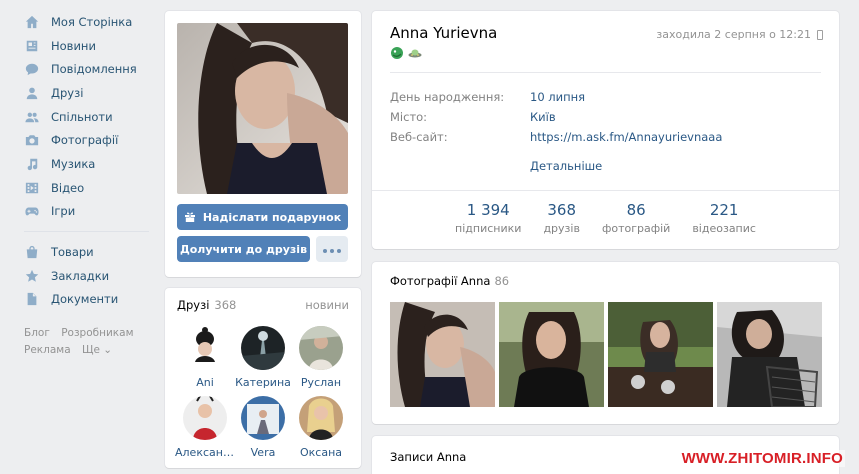 The height and width of the screenshot is (474, 859). I want to click on sidebar-item-my-page: Моя Сторінка, so click(87, 22).